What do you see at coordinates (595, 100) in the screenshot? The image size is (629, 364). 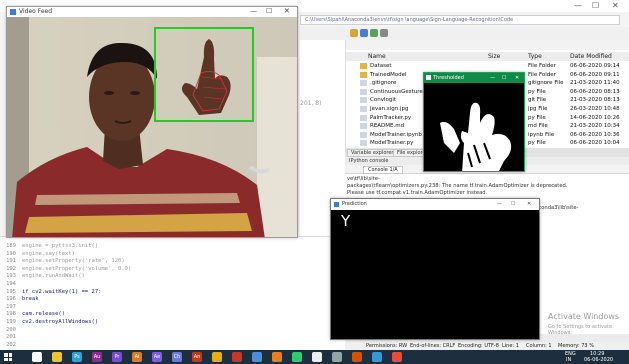 I see `file-date: 21-03-2020 08:13` at bounding box center [595, 100].